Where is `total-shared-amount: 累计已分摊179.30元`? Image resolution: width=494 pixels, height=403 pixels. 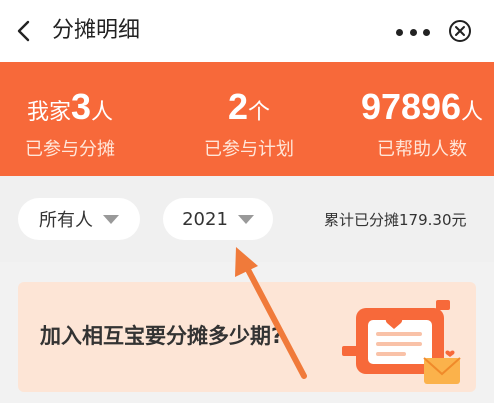
total-shared-amount: 累计已分摊179.30元 is located at coordinates (395, 220).